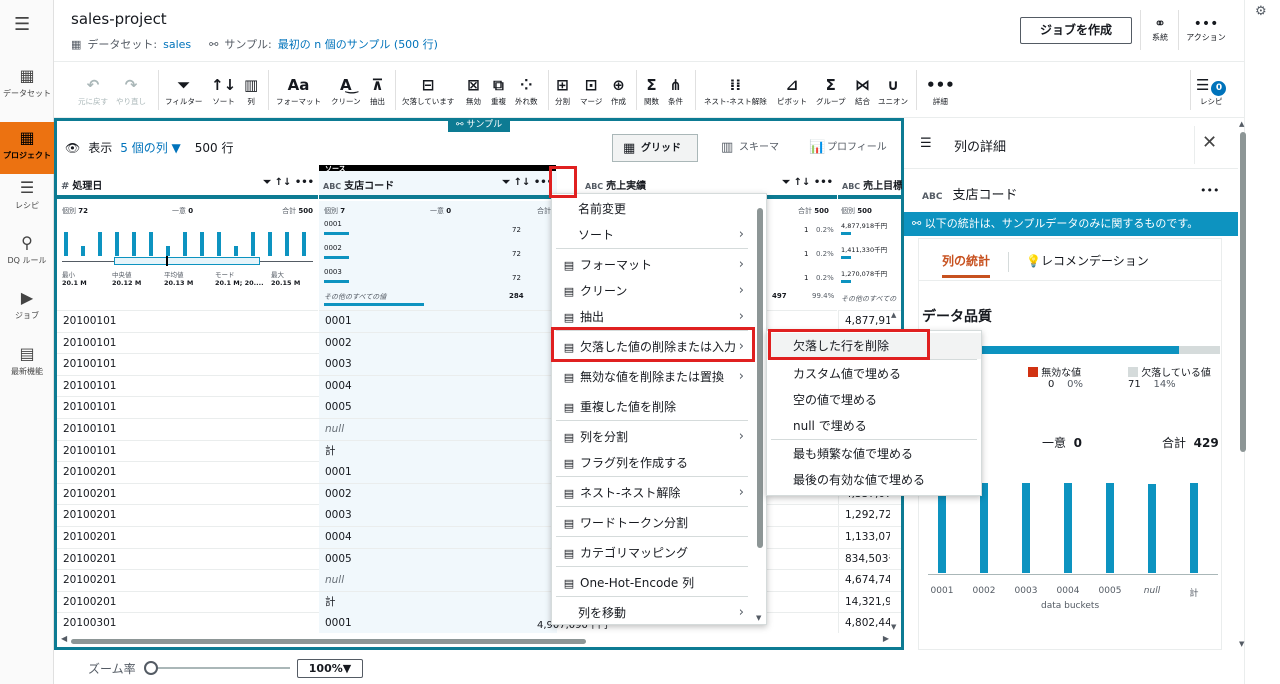 Image resolution: width=1280 pixels, height=684 pixels. Describe the element at coordinates (654, 437) in the screenshot. I see `menu-item: ▤ 列を分割 ›` at that location.